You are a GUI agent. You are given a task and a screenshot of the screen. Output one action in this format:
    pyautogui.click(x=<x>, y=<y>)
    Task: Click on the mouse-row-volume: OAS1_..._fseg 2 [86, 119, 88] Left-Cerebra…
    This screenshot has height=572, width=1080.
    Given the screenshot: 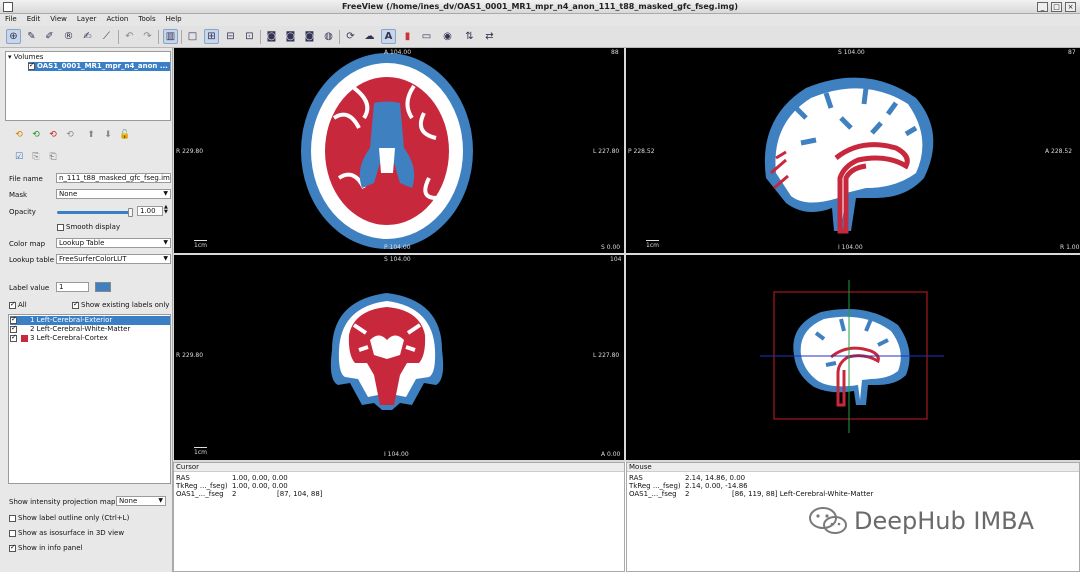 What is the action you would take?
    pyautogui.click(x=751, y=494)
    